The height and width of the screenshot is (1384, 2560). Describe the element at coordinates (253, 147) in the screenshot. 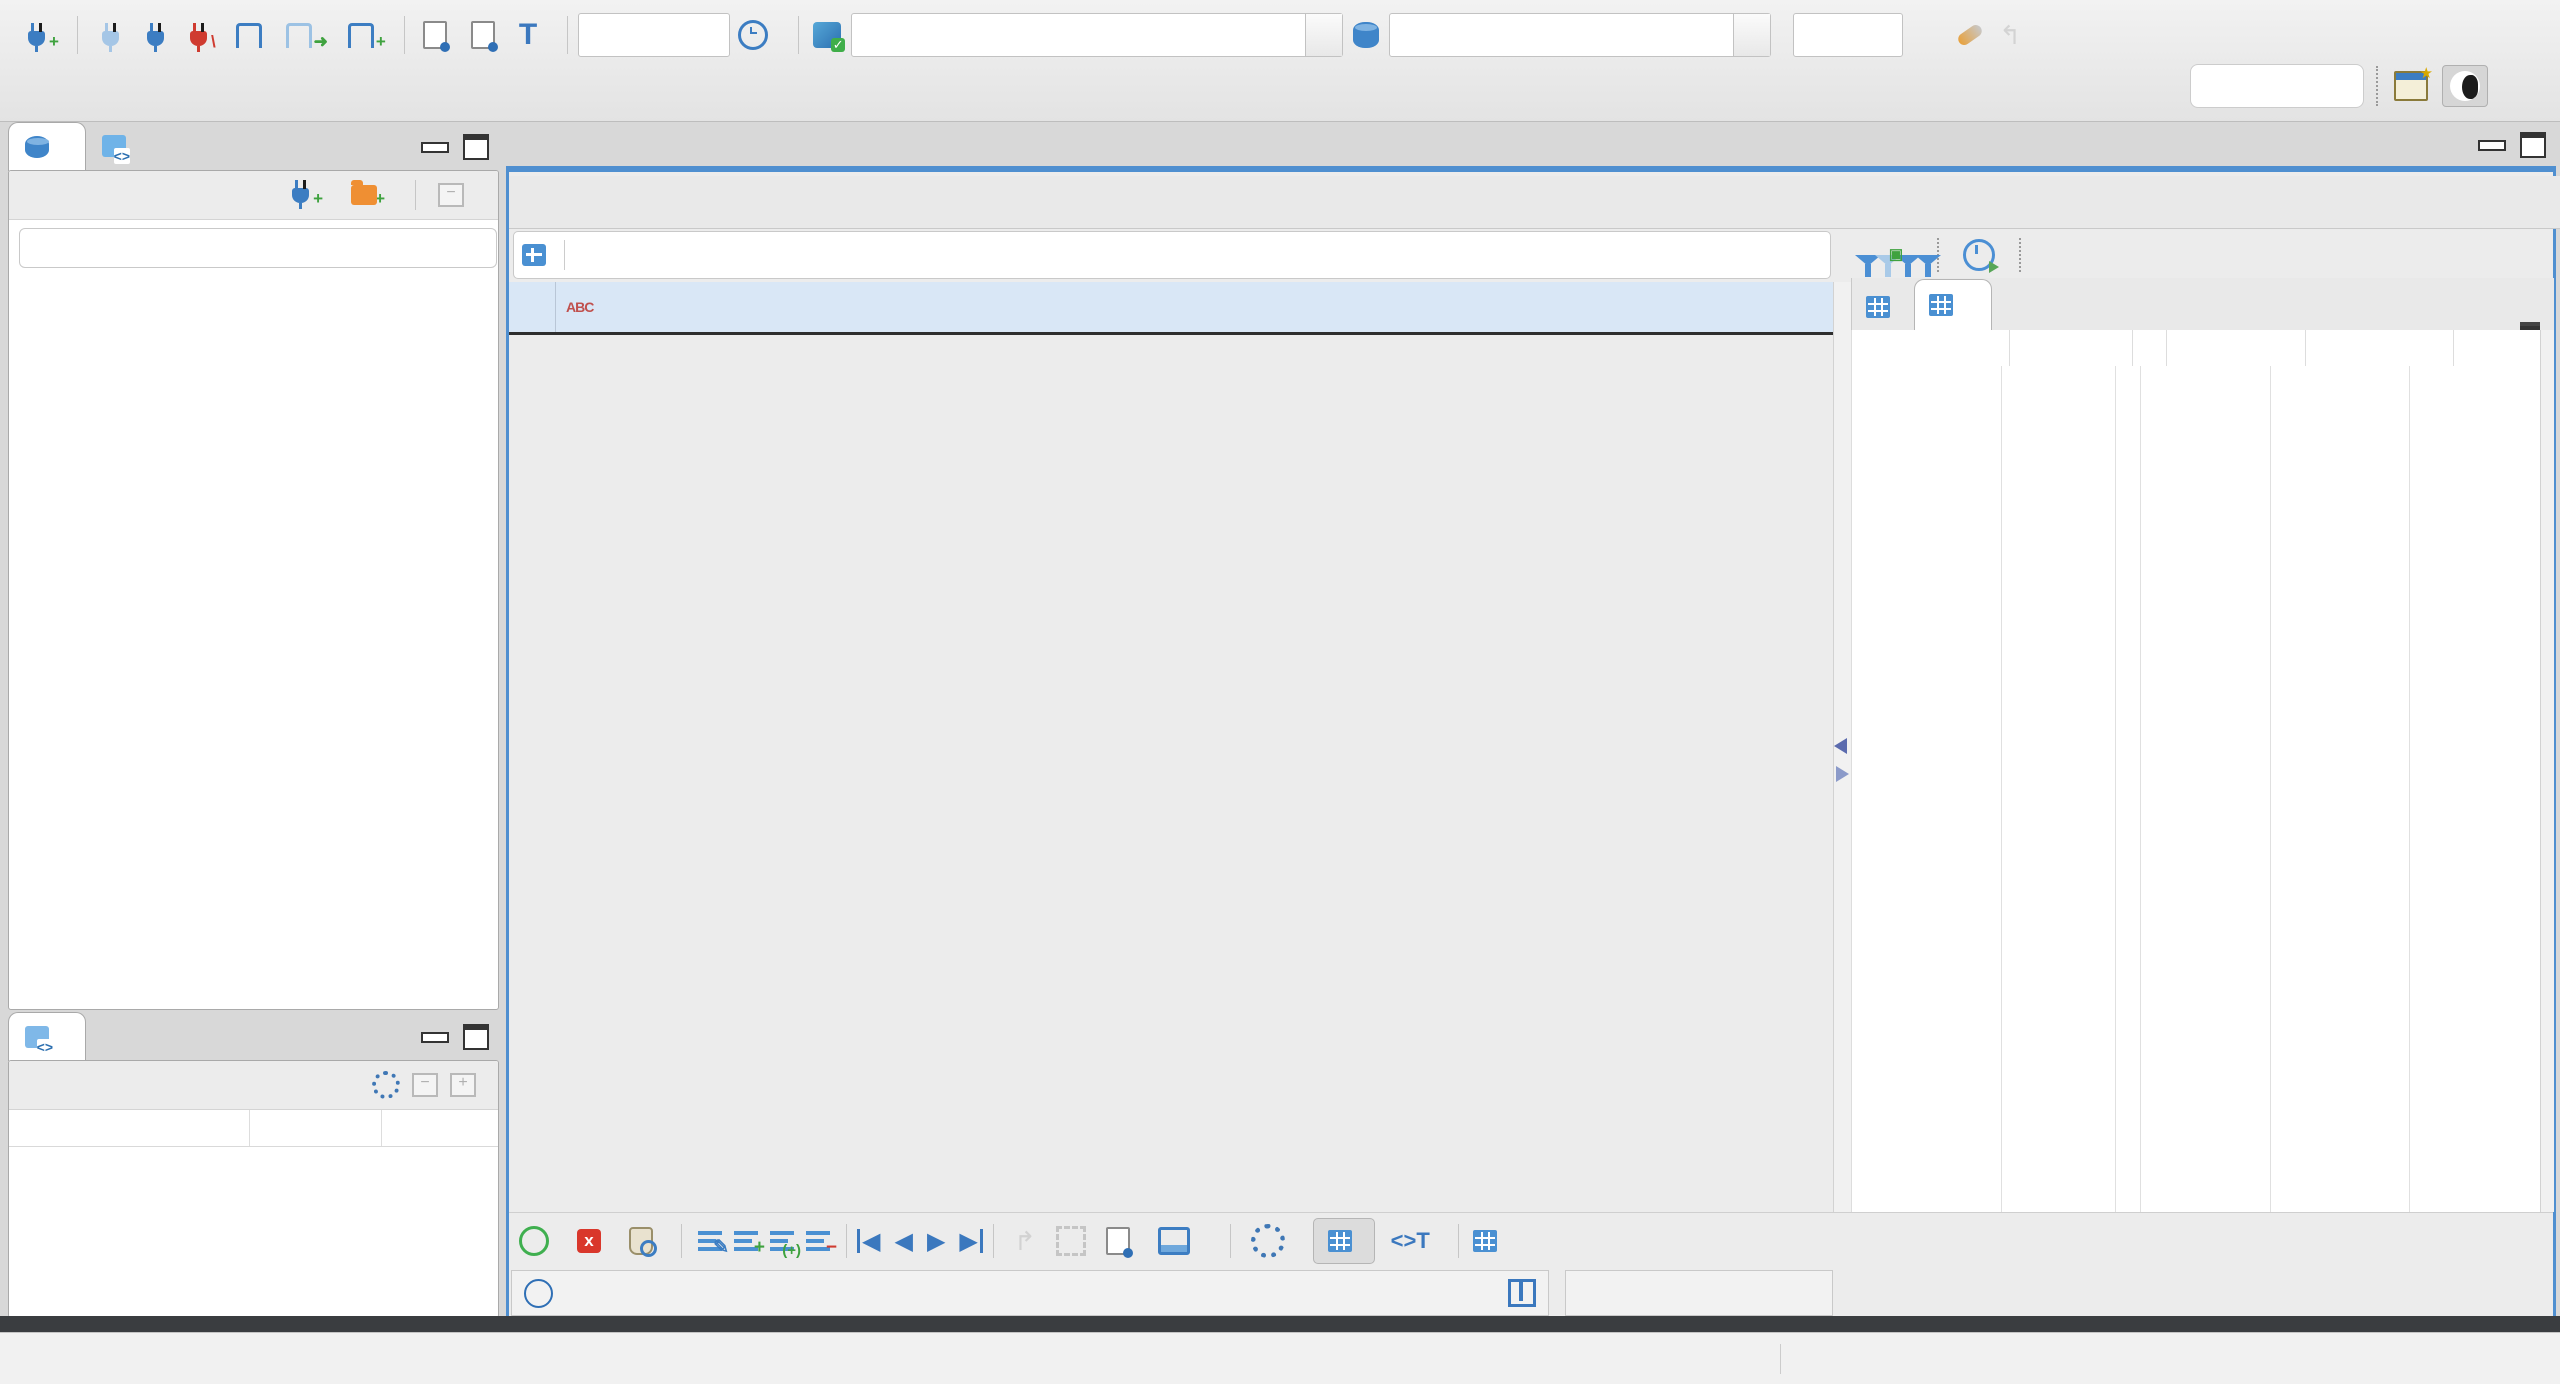

I see `navigator-tabstrip` at that location.